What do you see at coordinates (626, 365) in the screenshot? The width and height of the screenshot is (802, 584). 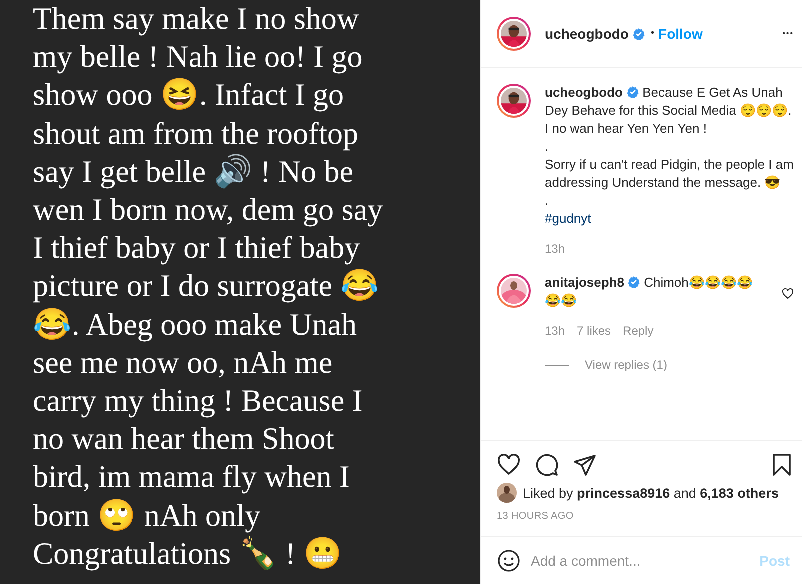 I see `view-replies-link: View replies (1)` at bounding box center [626, 365].